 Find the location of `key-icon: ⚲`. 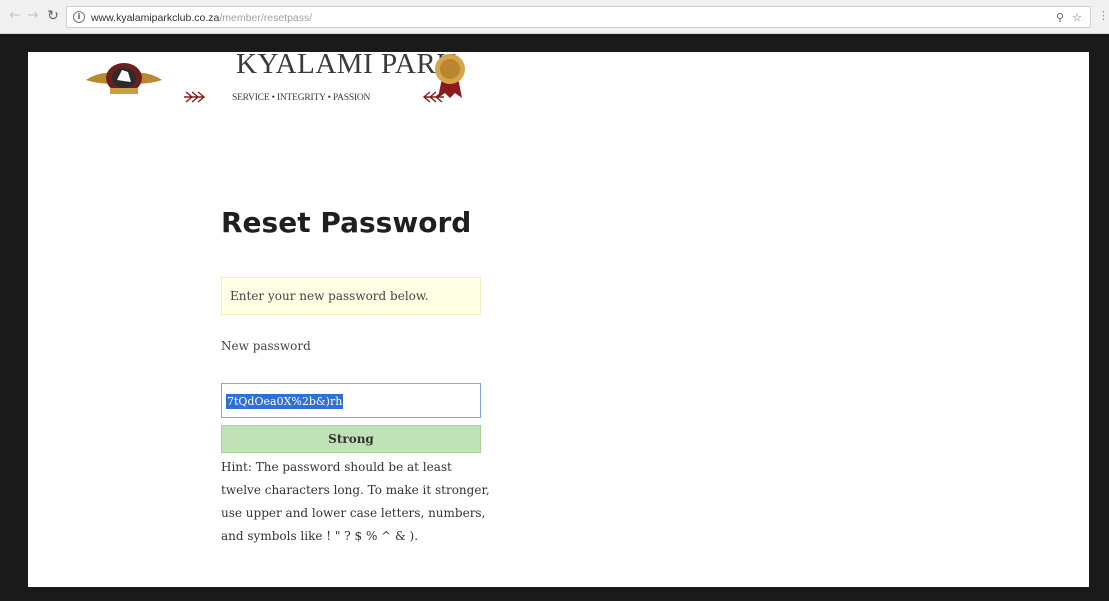

key-icon: ⚲ is located at coordinates (1060, 18).